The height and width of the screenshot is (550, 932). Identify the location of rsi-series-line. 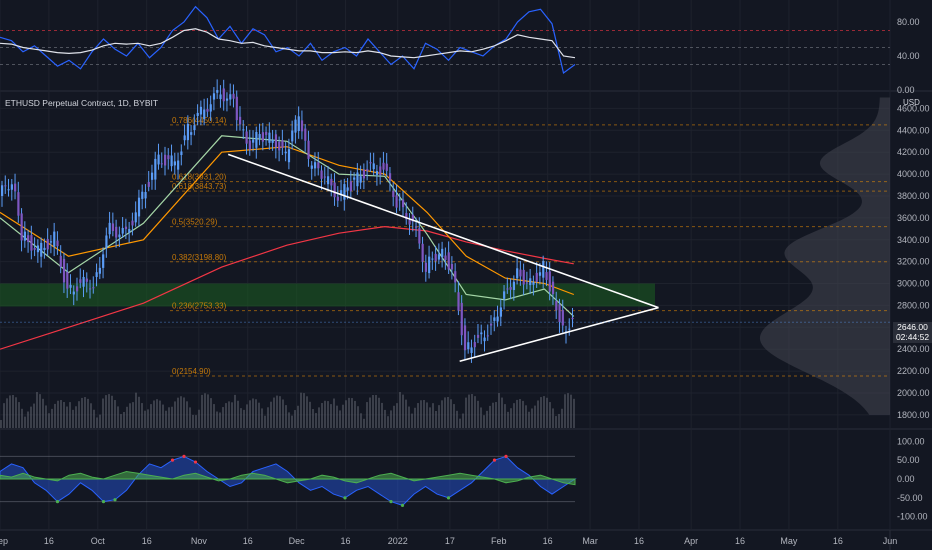
(288, 40).